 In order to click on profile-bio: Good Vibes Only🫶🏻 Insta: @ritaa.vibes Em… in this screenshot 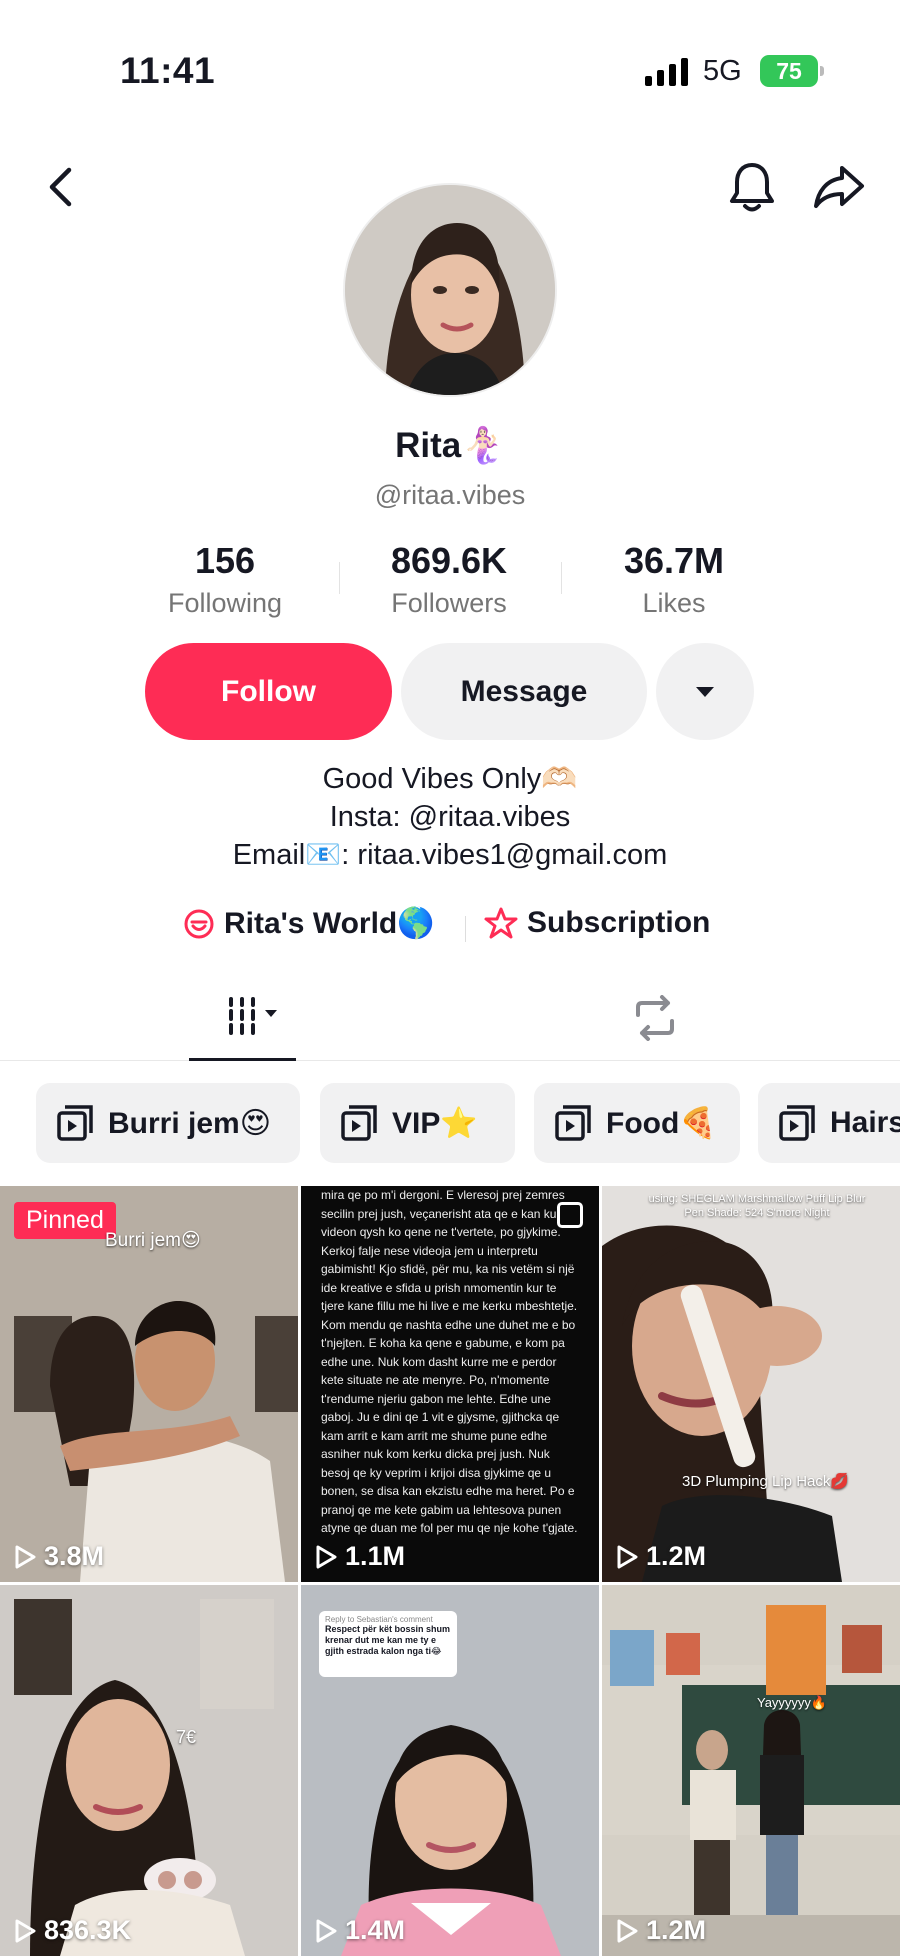, I will do `click(450, 817)`.